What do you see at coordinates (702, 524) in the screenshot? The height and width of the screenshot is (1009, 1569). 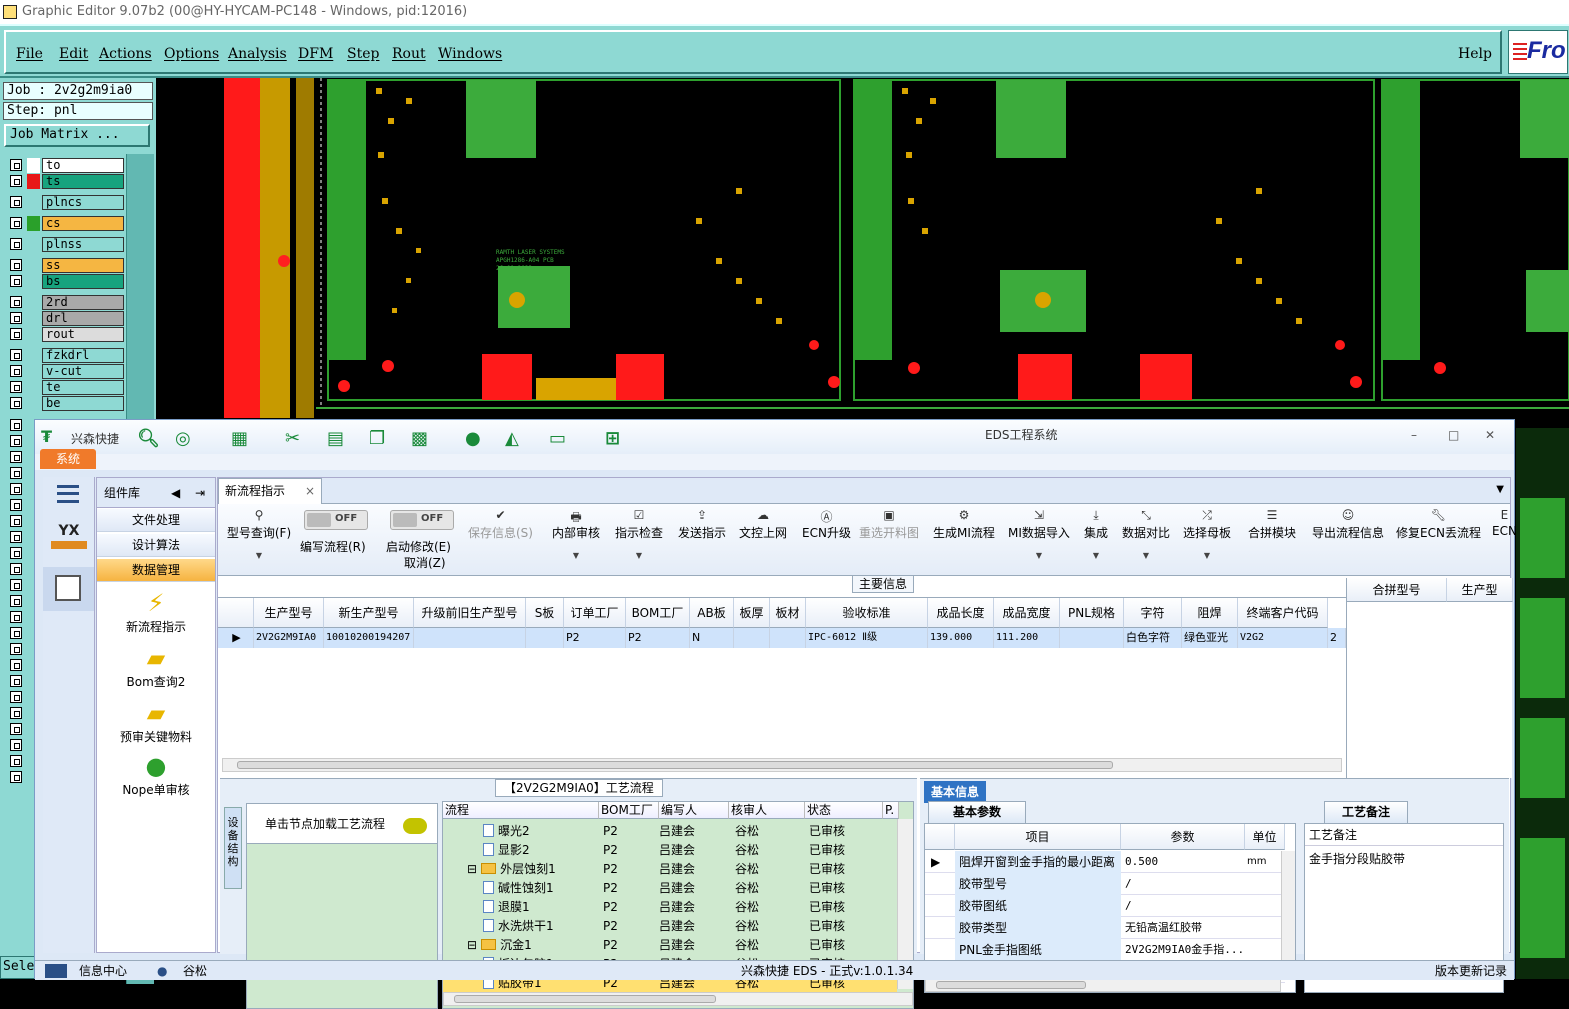 I see `toolbar-button-3: ⇪ 发送指示` at bounding box center [702, 524].